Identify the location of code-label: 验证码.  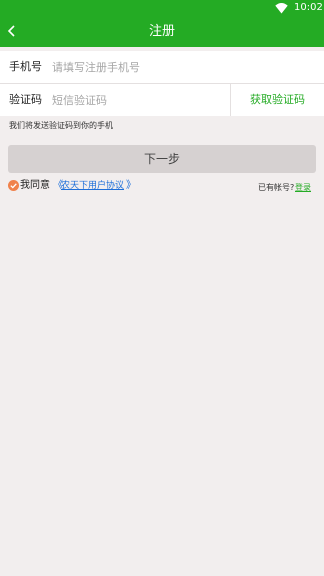
(25, 99).